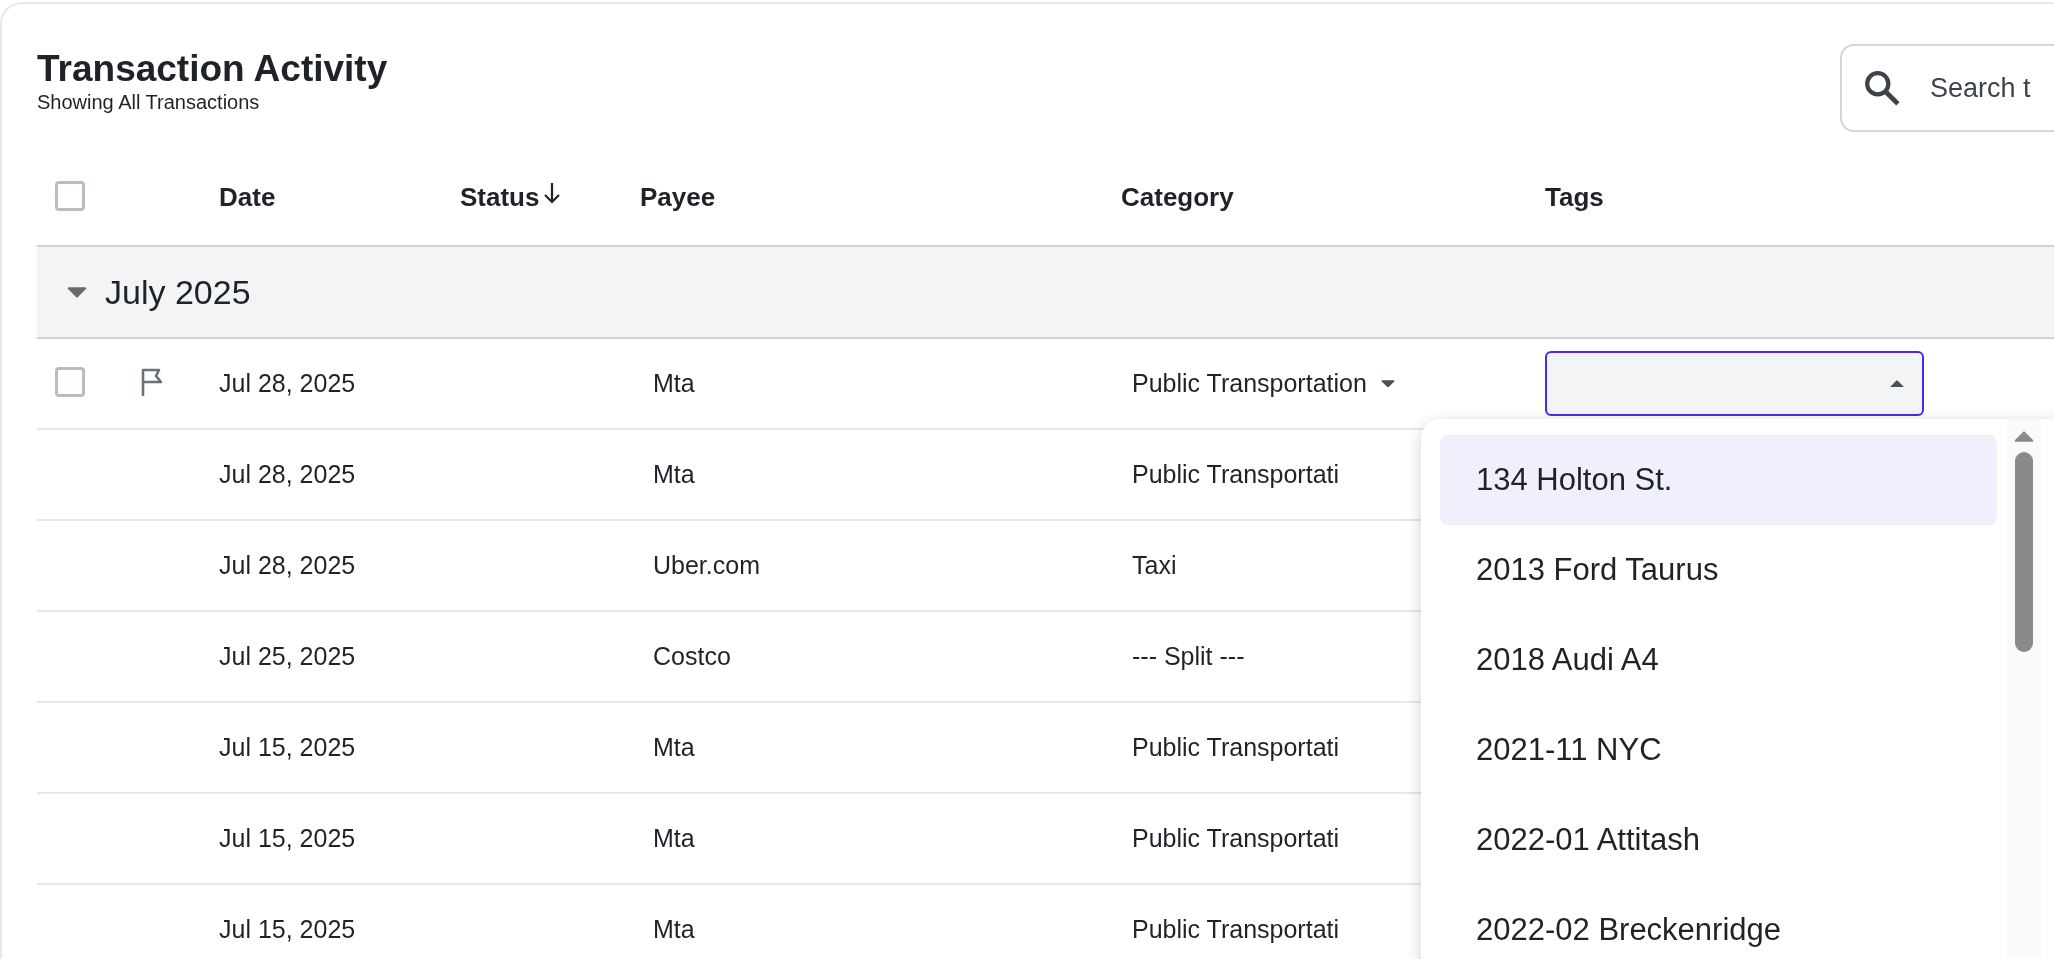 Image resolution: width=2054 pixels, height=959 pixels. I want to click on payee-cell: Uber.com, so click(706, 565).